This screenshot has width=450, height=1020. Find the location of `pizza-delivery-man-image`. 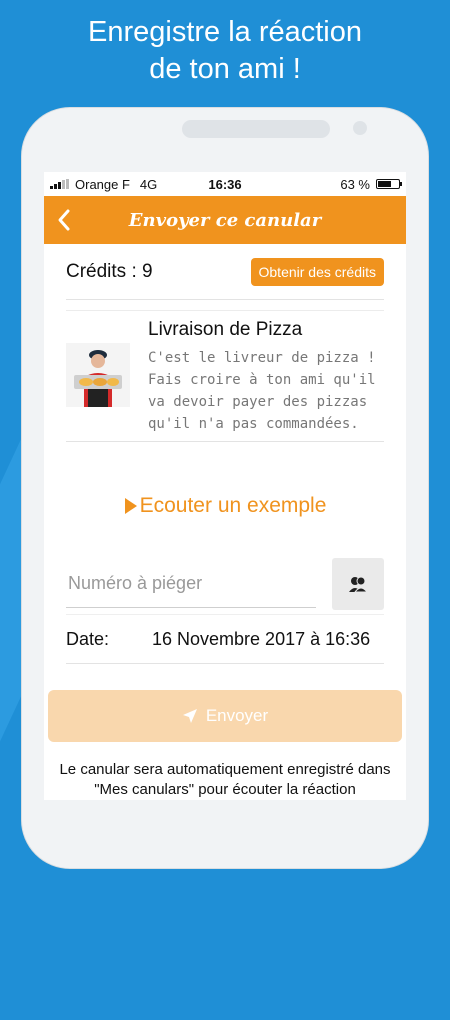

pizza-delivery-man-image is located at coordinates (98, 375).